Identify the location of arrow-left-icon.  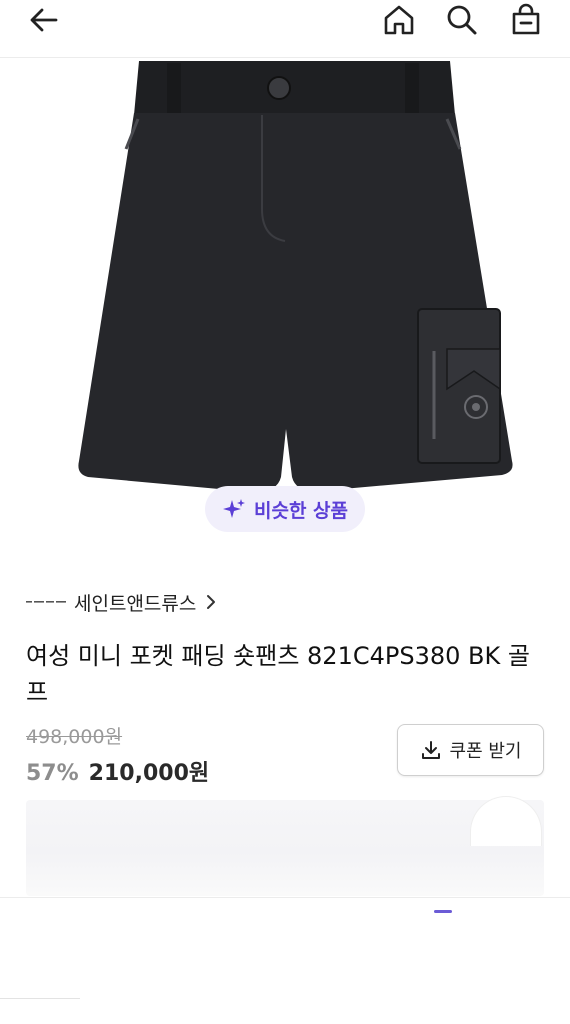
(44, 20).